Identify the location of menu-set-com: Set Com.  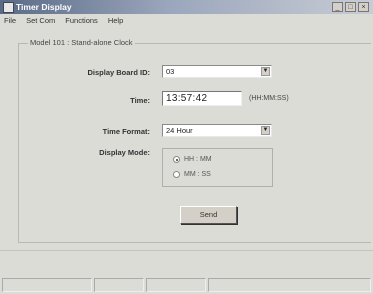
(40, 21).